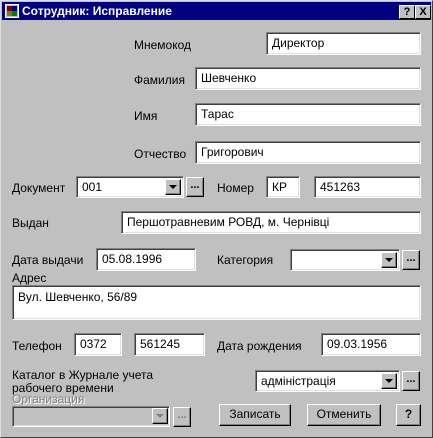  Describe the element at coordinates (408, 415) in the screenshot. I see `help-button: ?` at that location.